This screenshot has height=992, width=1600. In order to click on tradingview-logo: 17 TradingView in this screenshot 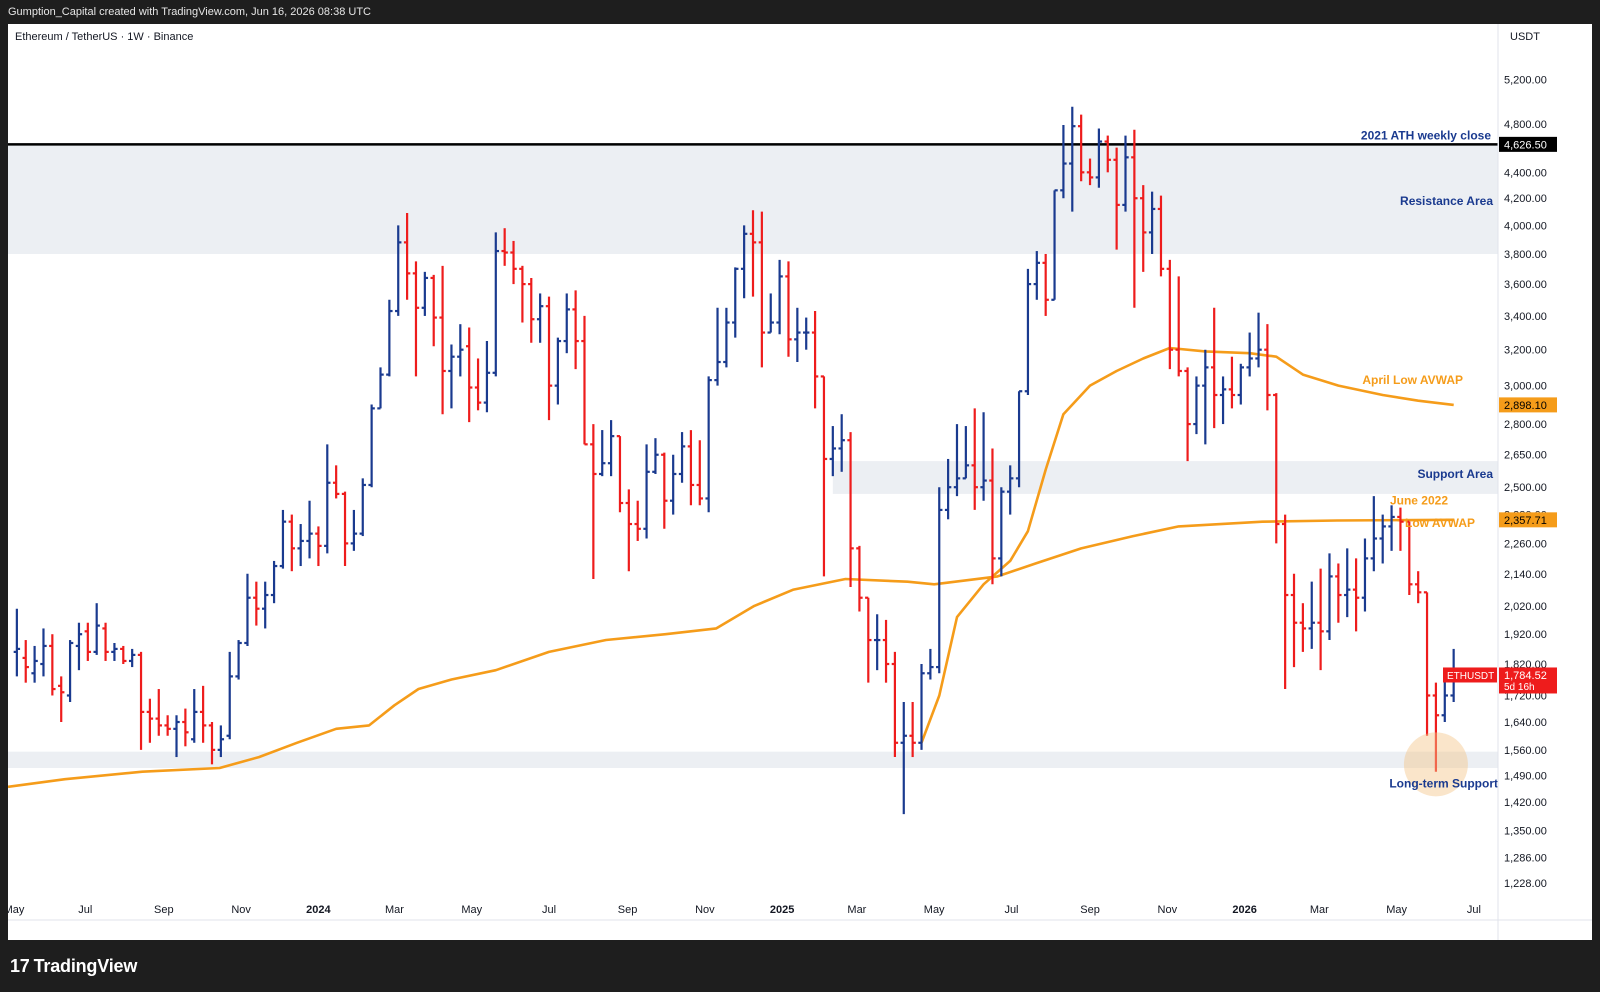, I will do `click(73, 966)`.